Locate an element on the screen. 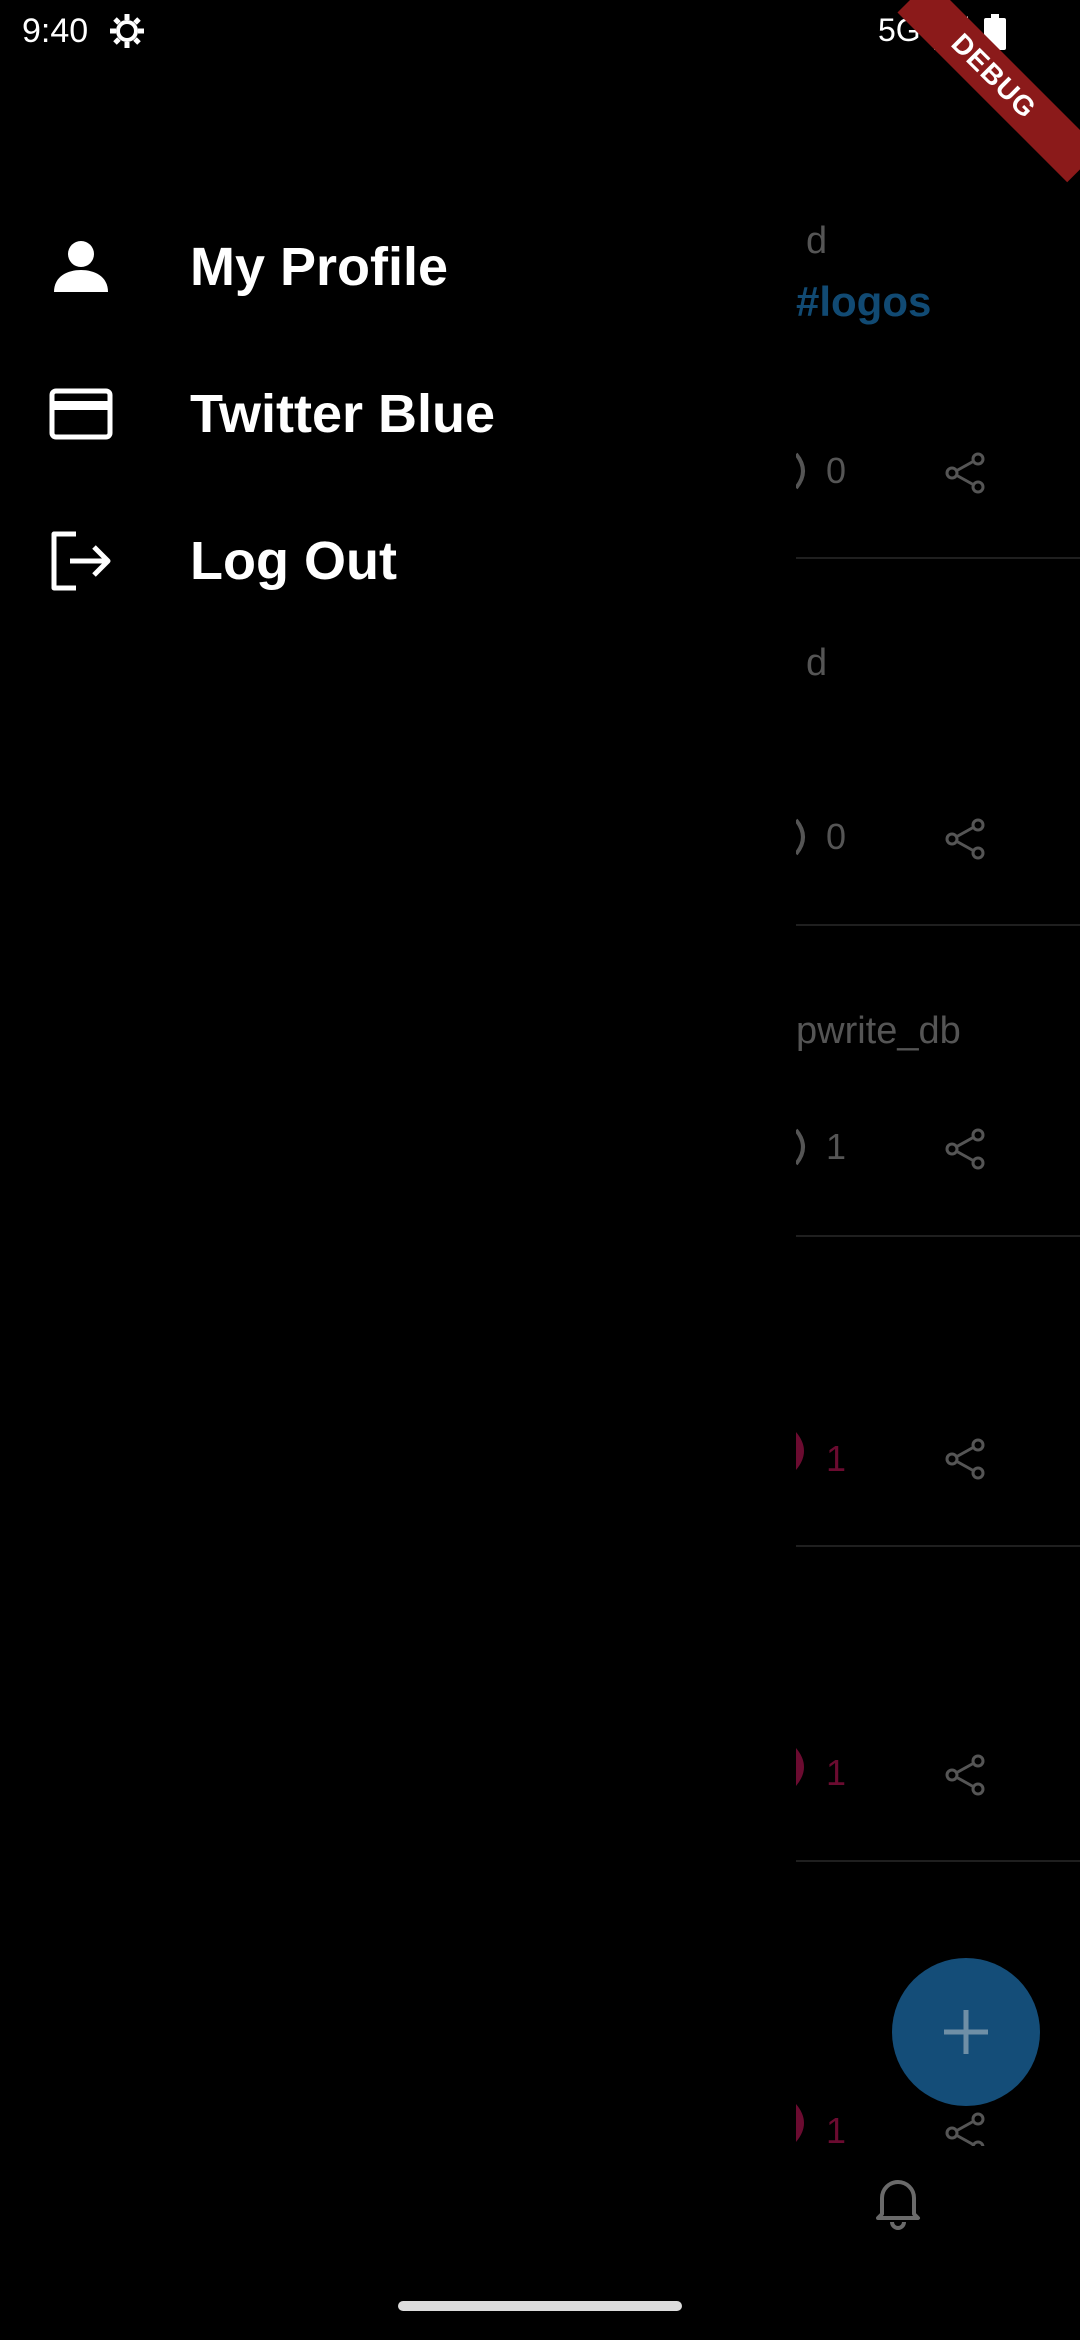 The width and height of the screenshot is (1080, 2340). new-tweet-fab is located at coordinates (966, 2032).